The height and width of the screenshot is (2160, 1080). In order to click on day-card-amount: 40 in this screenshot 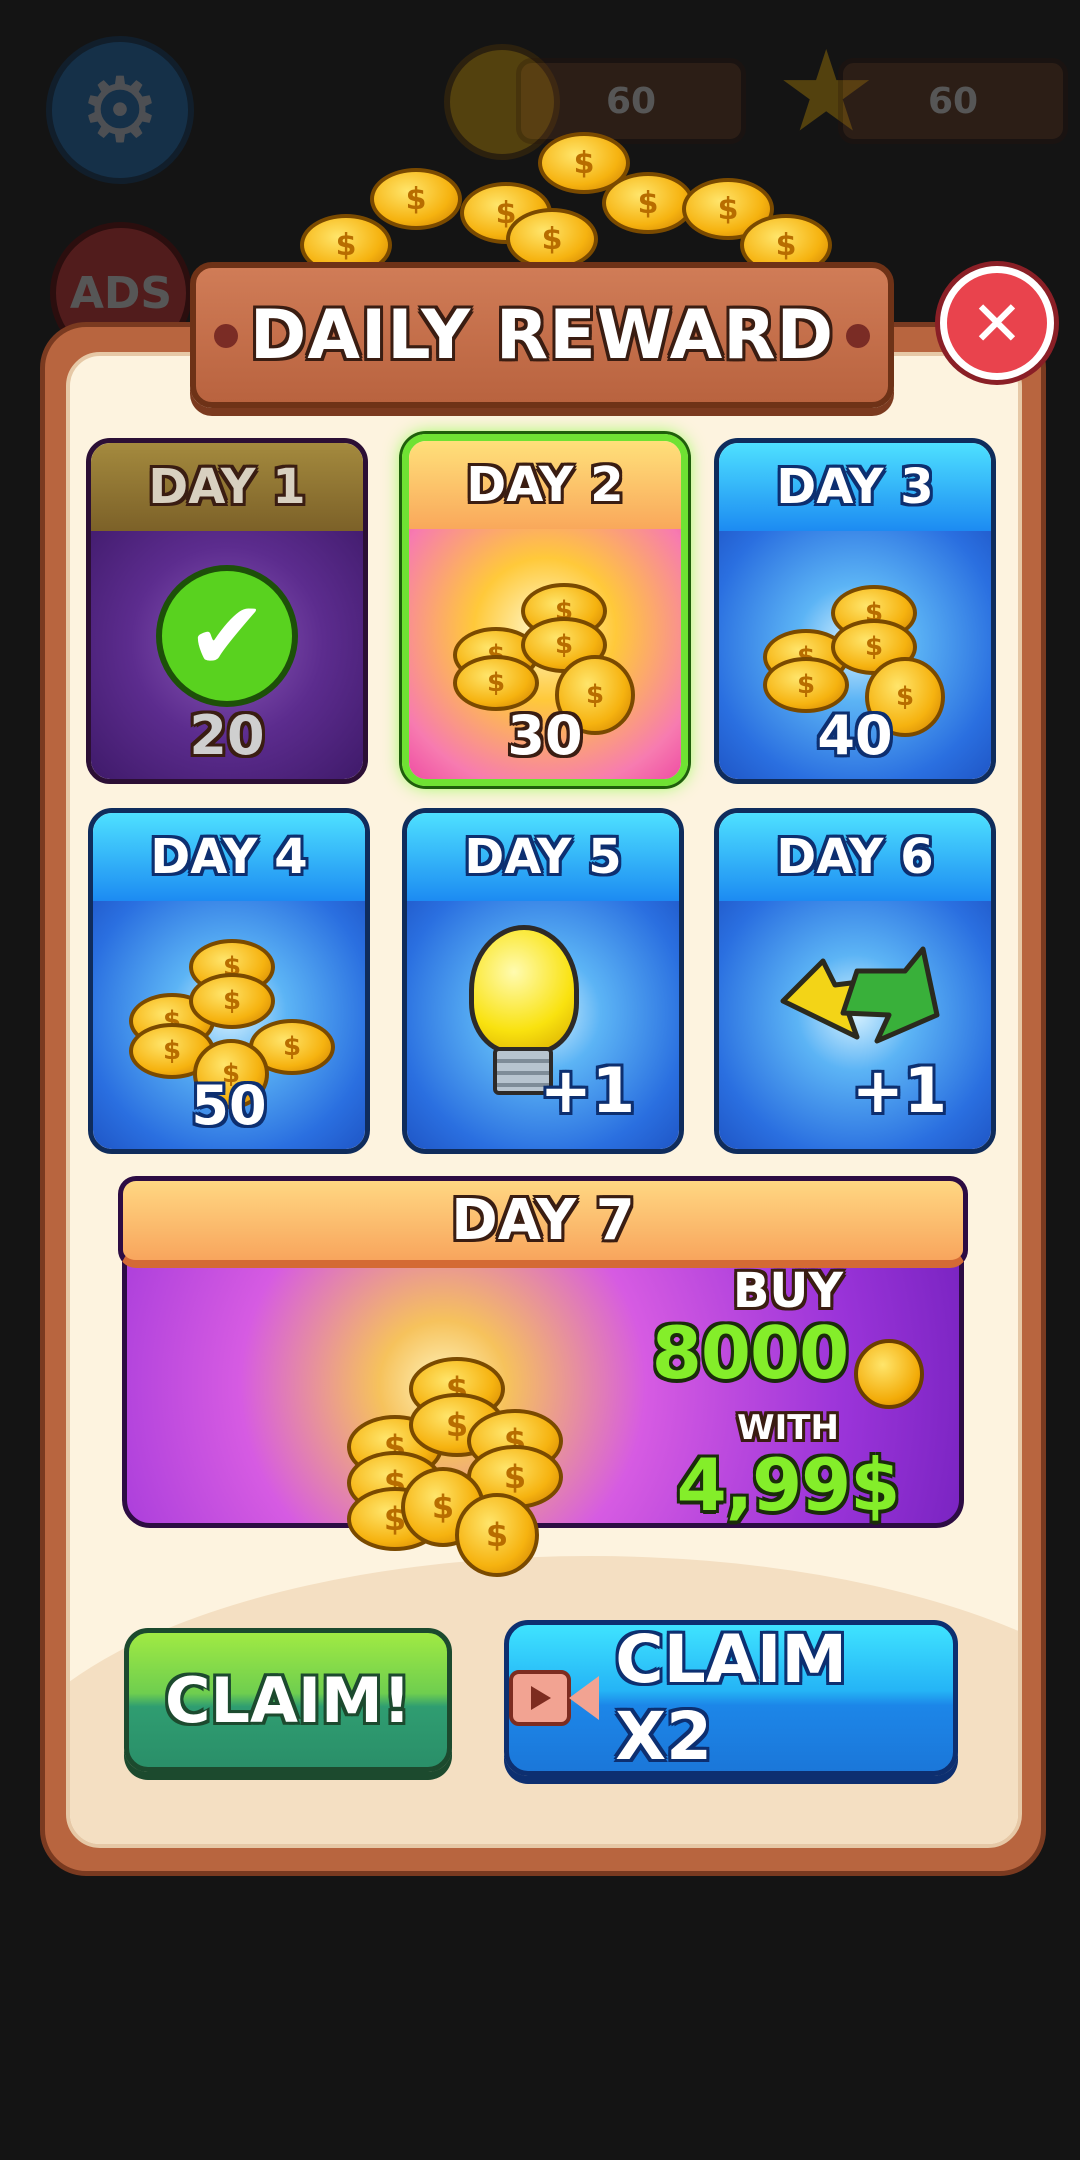, I will do `click(855, 735)`.